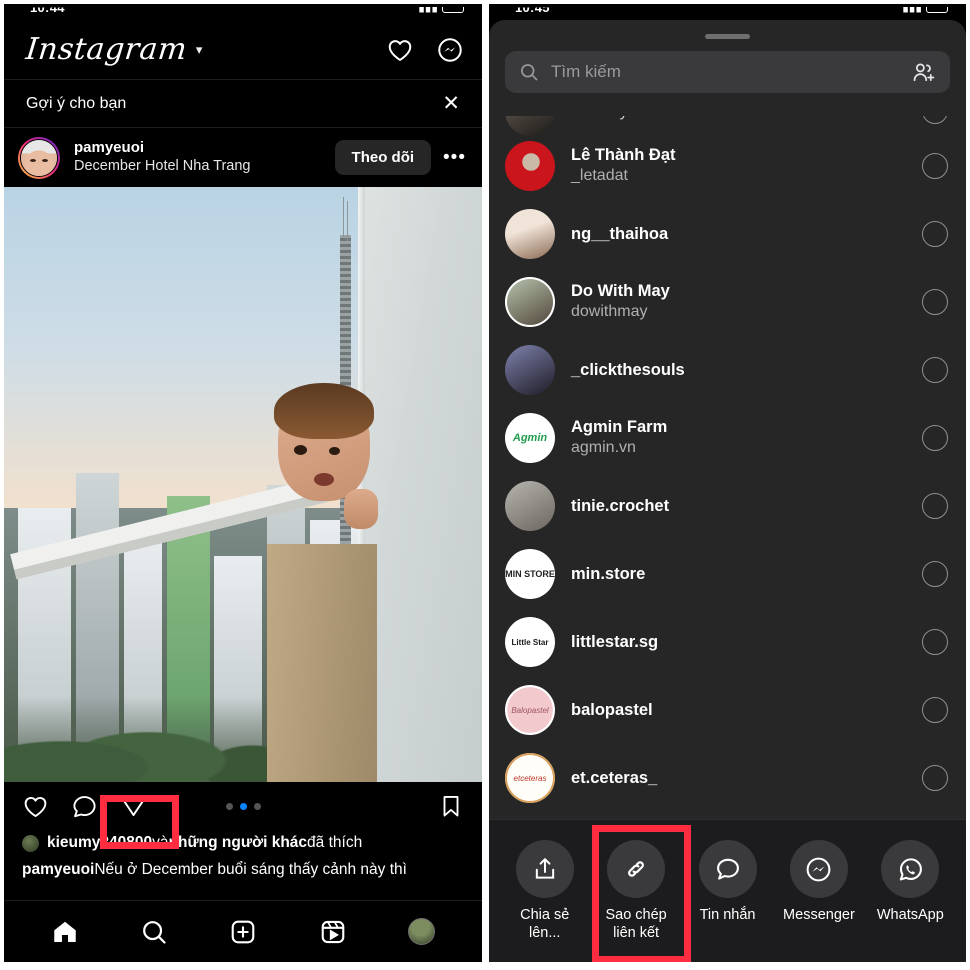  I want to click on link-icon, so click(636, 869).